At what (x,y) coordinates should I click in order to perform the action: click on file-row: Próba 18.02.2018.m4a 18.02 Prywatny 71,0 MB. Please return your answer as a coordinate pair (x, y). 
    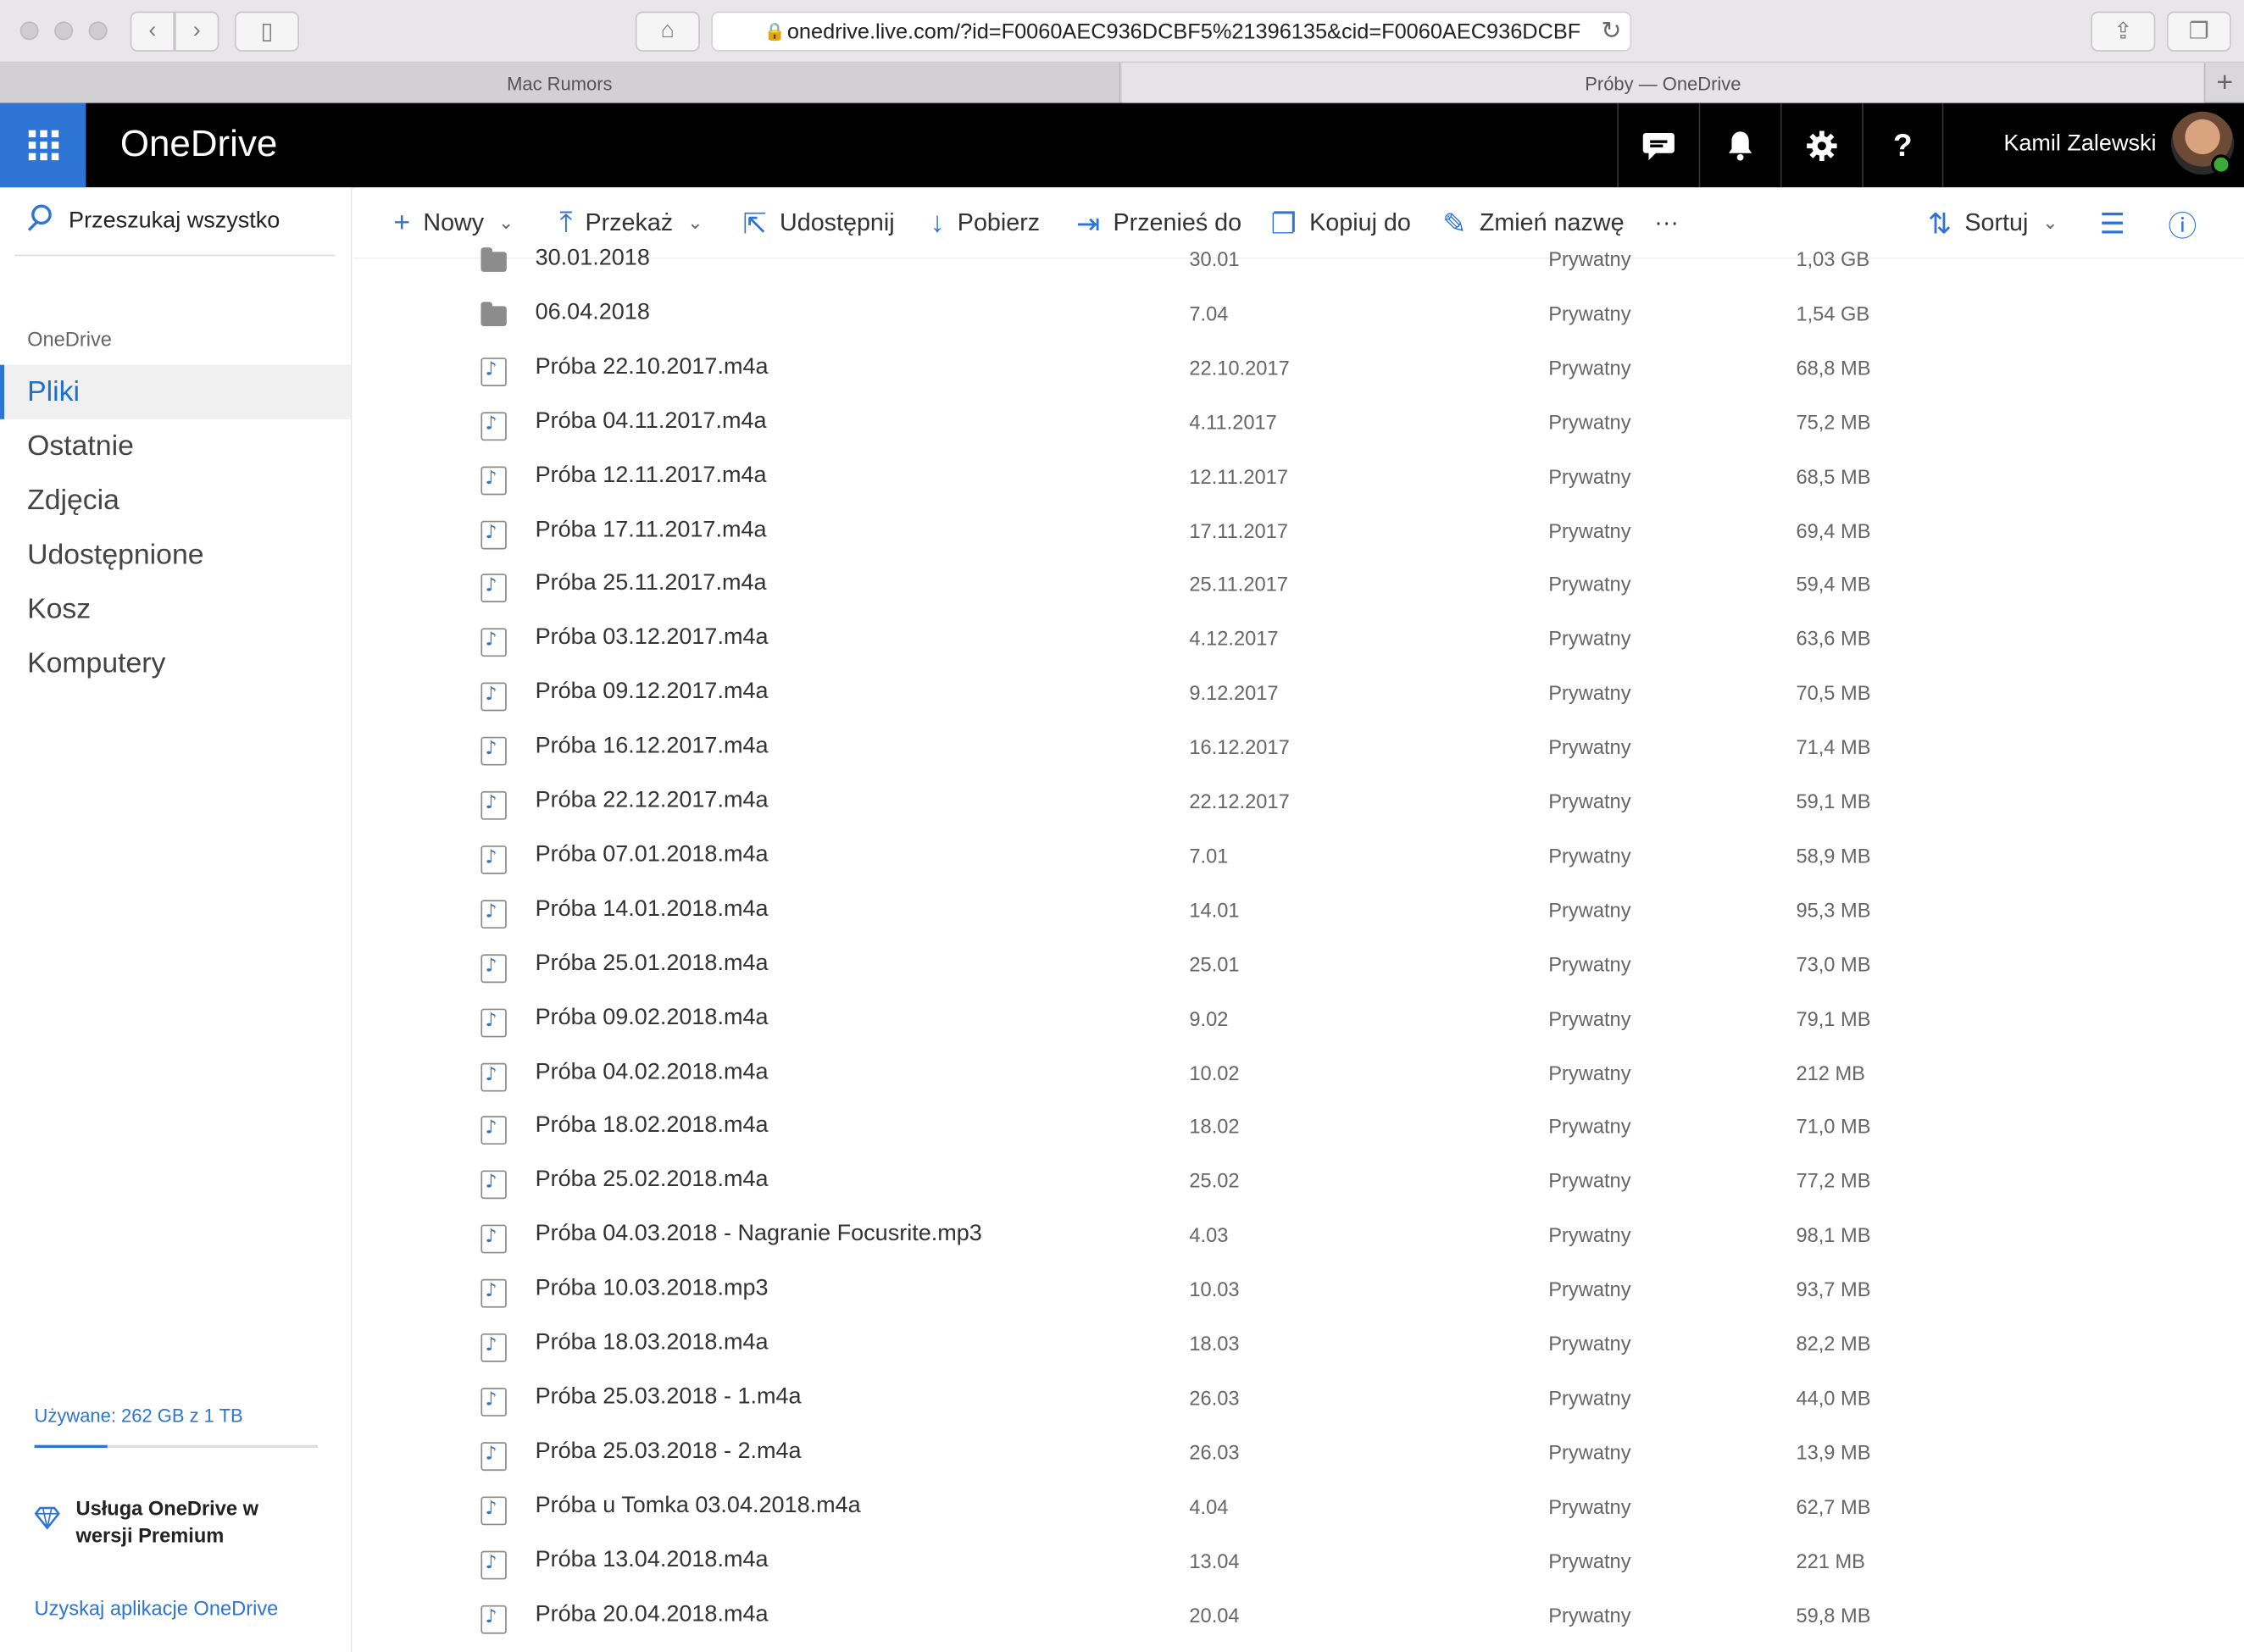
    Looking at the image, I should click on (1298, 1129).